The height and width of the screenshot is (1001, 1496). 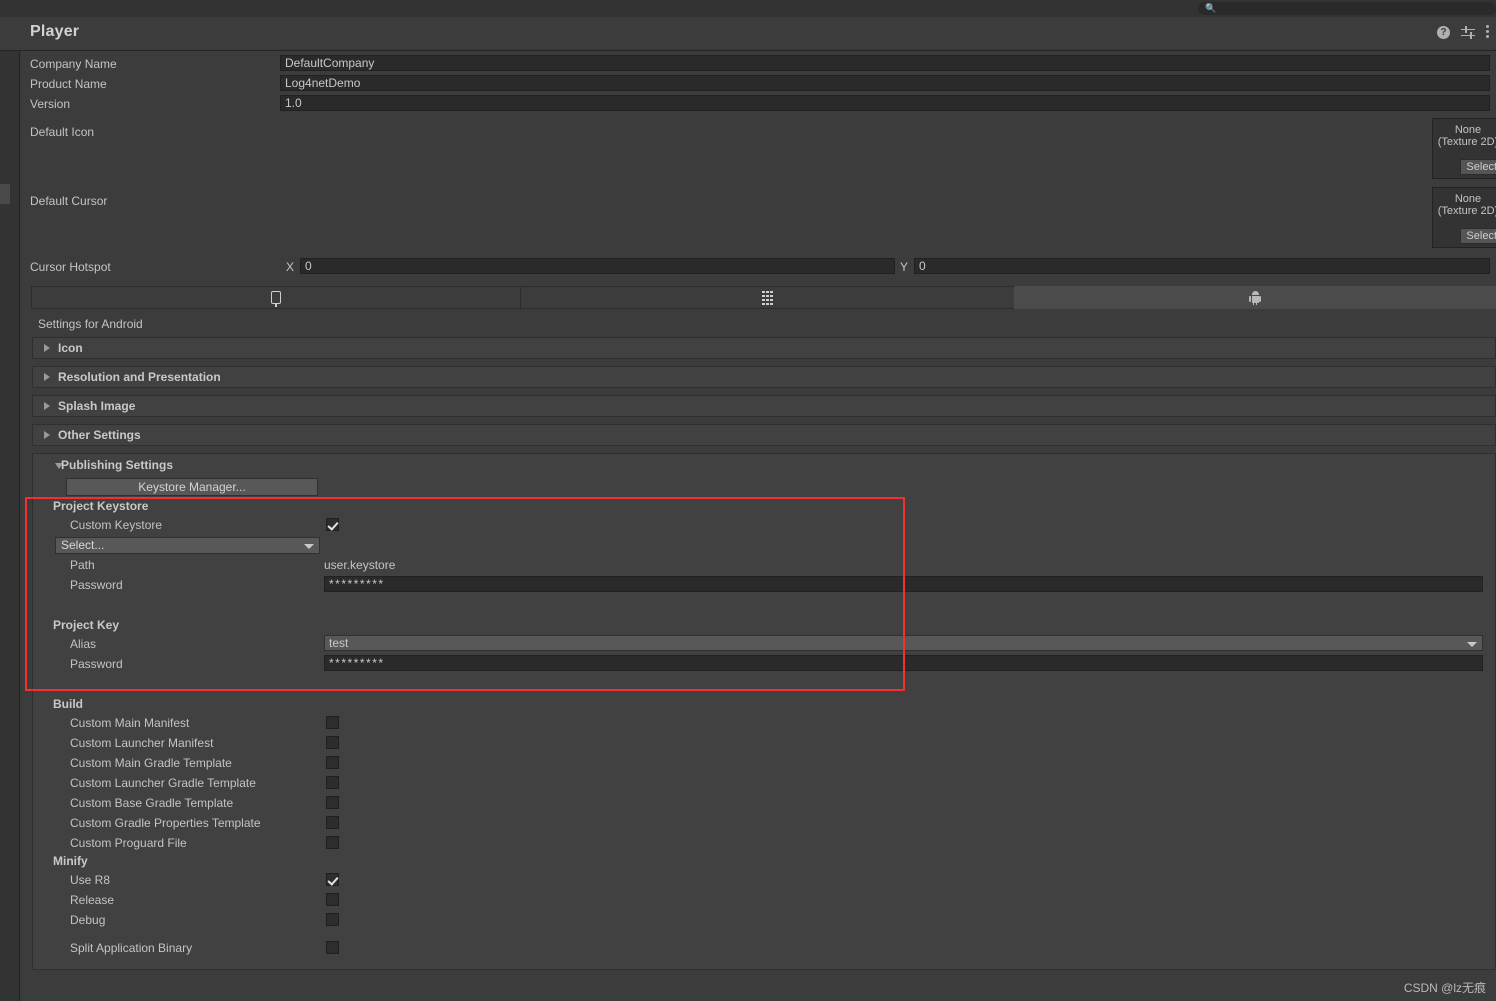 What do you see at coordinates (1478, 167) in the screenshot?
I see `default-icon-select-button: Select` at bounding box center [1478, 167].